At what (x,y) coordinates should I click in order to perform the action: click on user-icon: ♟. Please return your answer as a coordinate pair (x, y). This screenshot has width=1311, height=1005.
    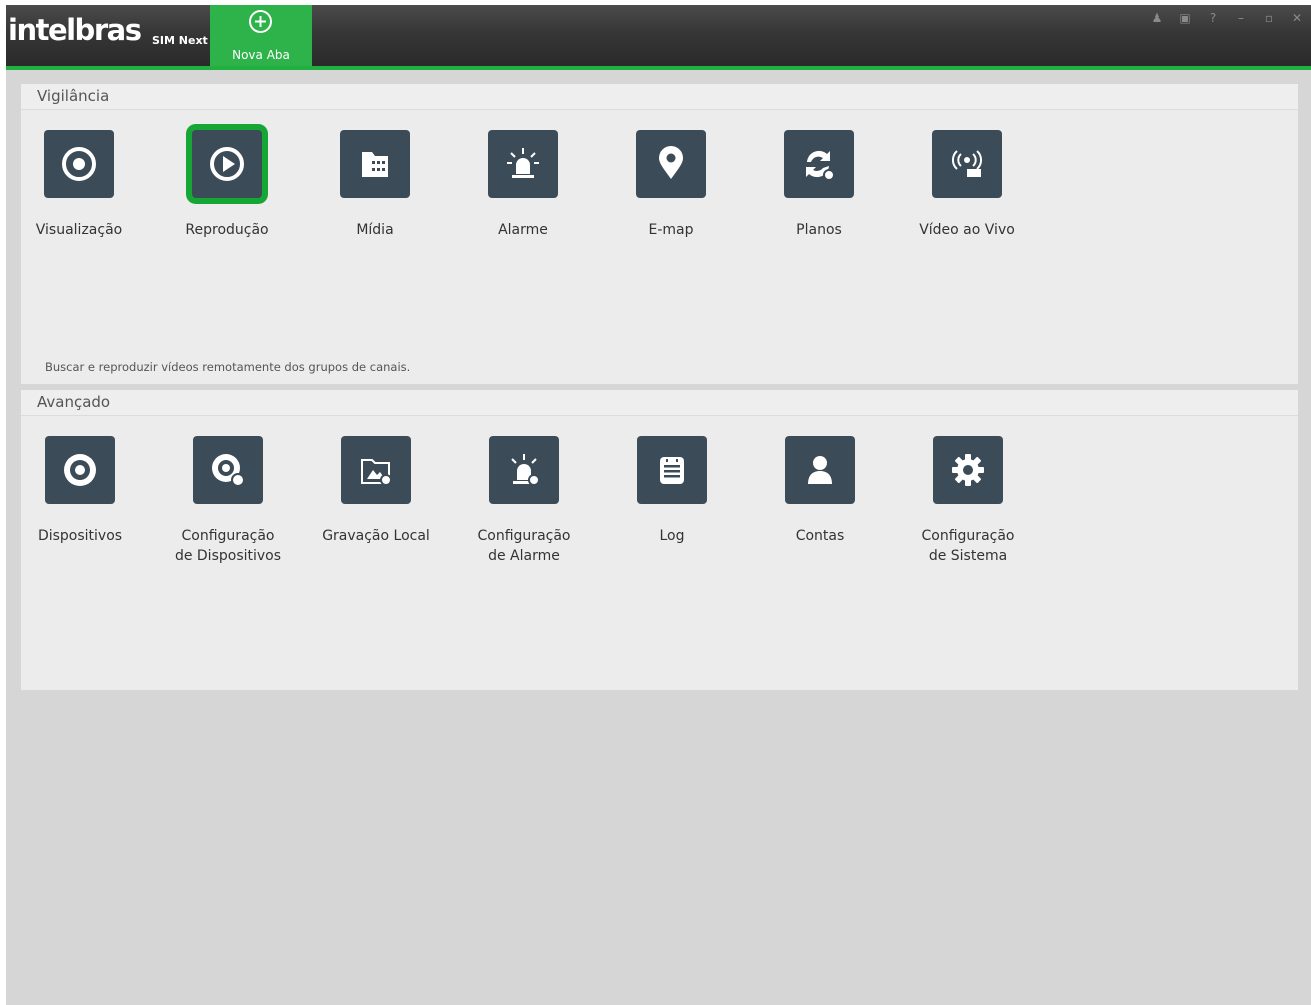
    Looking at the image, I should click on (1157, 18).